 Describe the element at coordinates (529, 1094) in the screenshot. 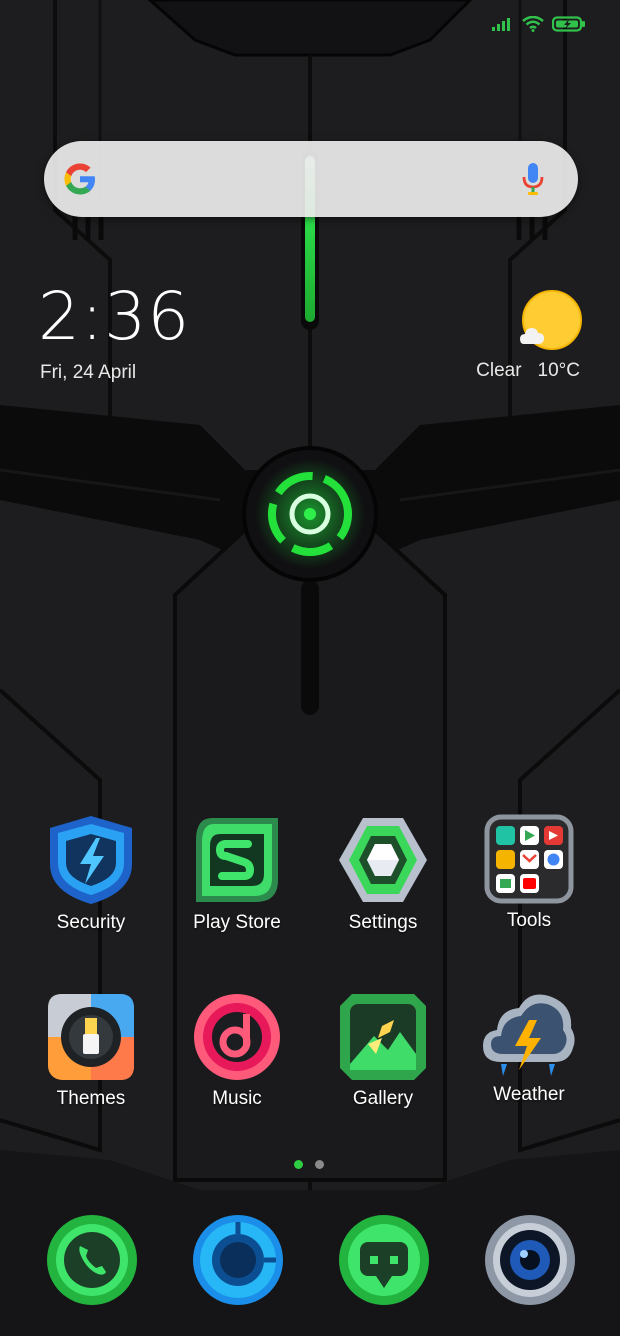

I see `app-label: Weather` at that location.